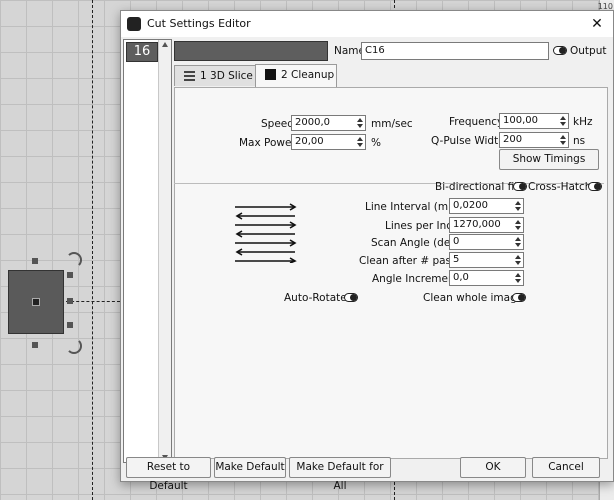 This screenshot has height=500, width=614. What do you see at coordinates (518, 260) in the screenshot?
I see `clean-passes-stepper` at bounding box center [518, 260].